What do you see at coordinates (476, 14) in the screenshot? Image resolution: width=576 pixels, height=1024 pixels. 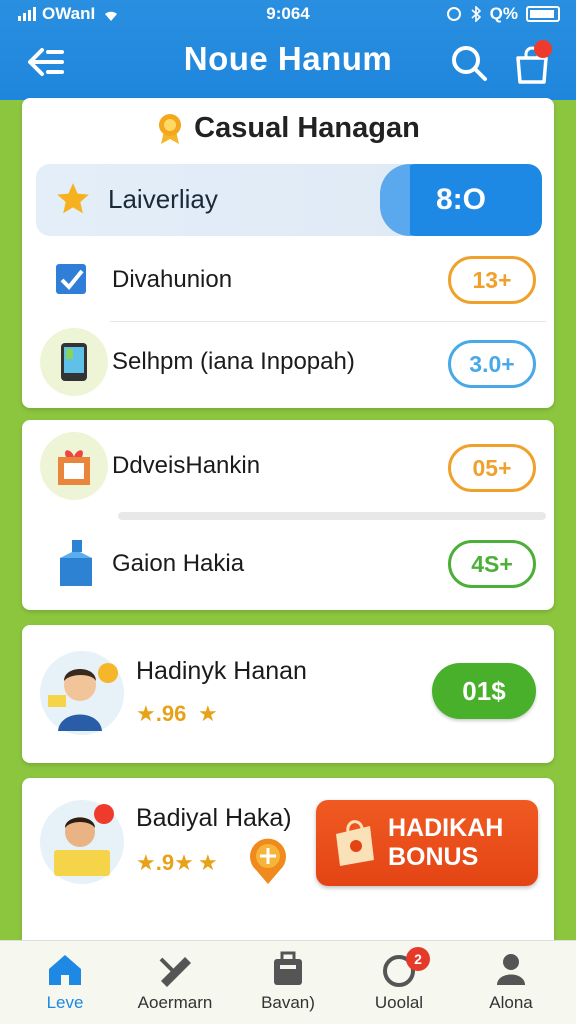 I see `bluetooth-icon` at bounding box center [476, 14].